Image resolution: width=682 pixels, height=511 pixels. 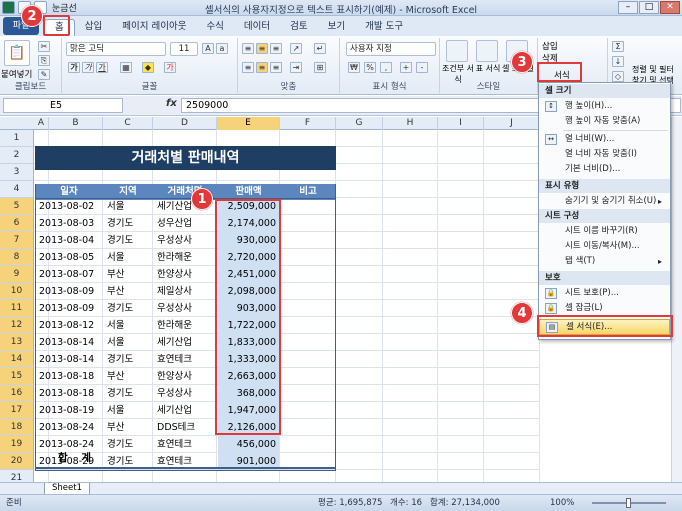 What do you see at coordinates (44, 46) in the screenshot?
I see `cut-icon: ✂` at bounding box center [44, 46].